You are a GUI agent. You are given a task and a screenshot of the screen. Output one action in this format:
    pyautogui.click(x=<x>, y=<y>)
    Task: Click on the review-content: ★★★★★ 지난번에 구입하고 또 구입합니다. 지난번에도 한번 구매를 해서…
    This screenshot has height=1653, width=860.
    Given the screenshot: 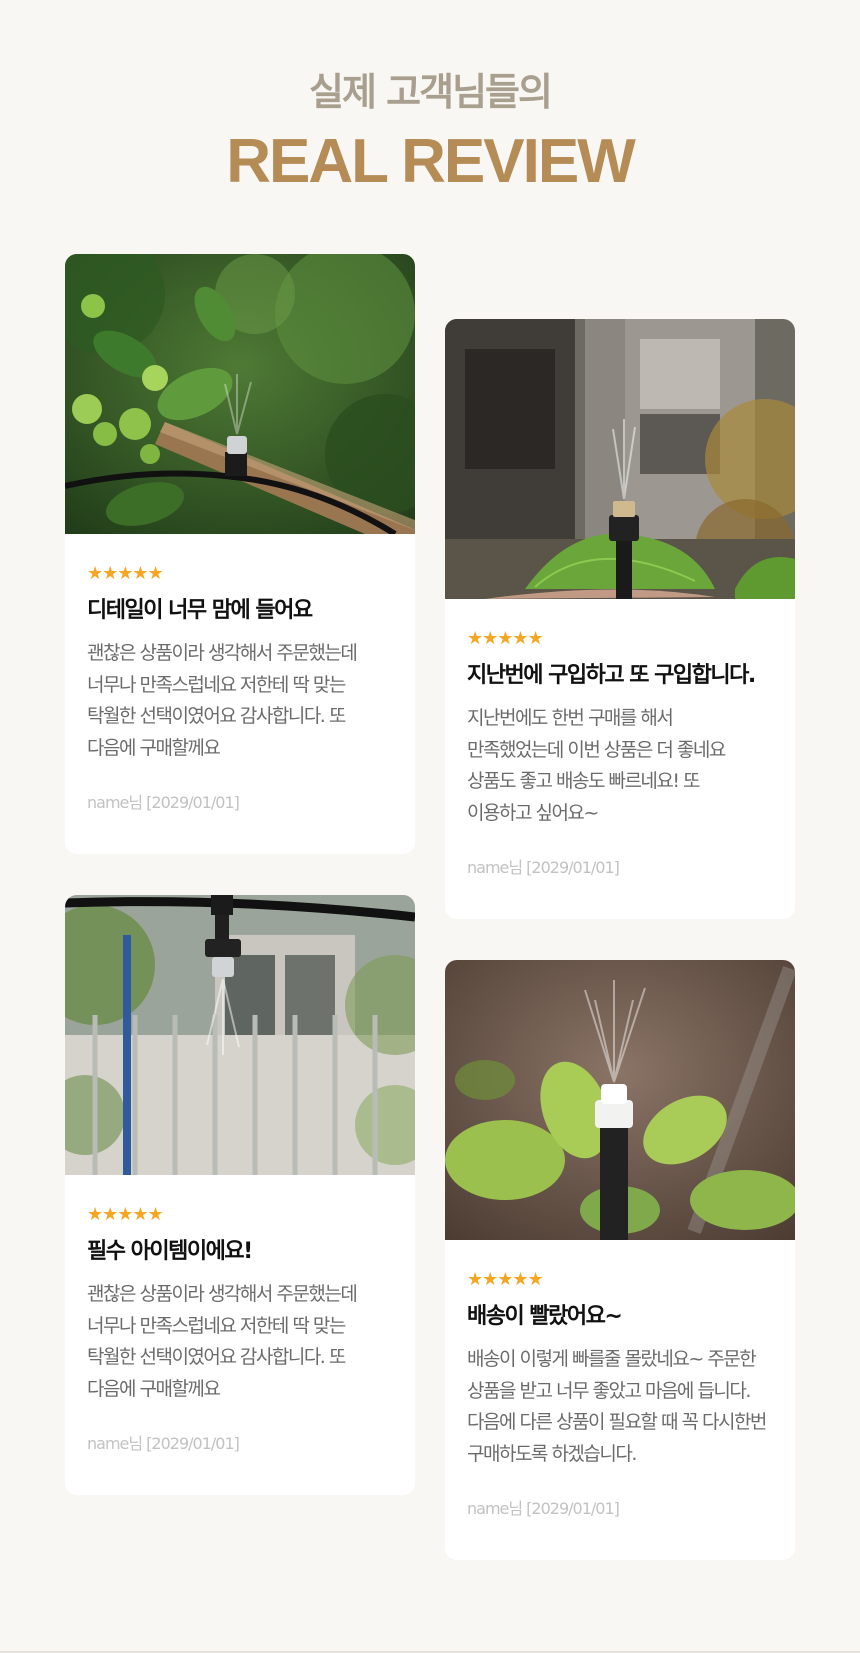 What is the action you would take?
    pyautogui.click(x=620, y=739)
    